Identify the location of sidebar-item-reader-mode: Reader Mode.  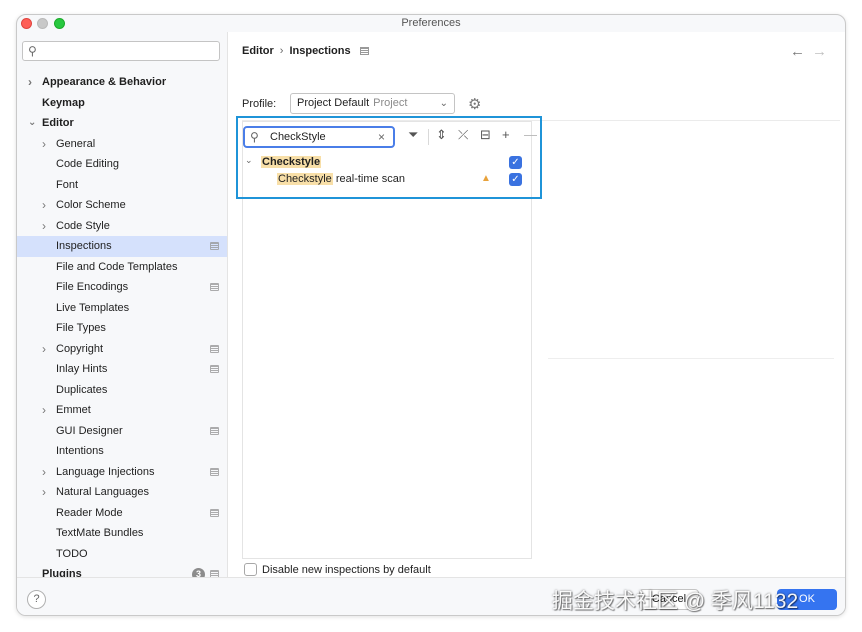
(122, 513).